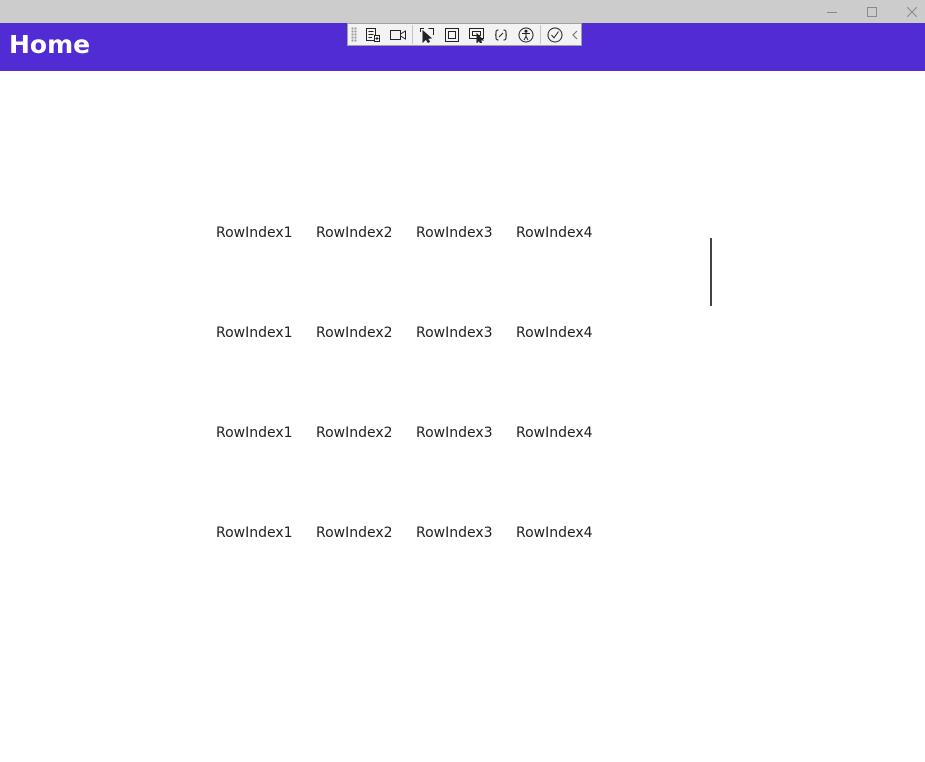 This screenshot has height=762, width=925. Describe the element at coordinates (908, 11) in the screenshot. I see `close-icon` at that location.